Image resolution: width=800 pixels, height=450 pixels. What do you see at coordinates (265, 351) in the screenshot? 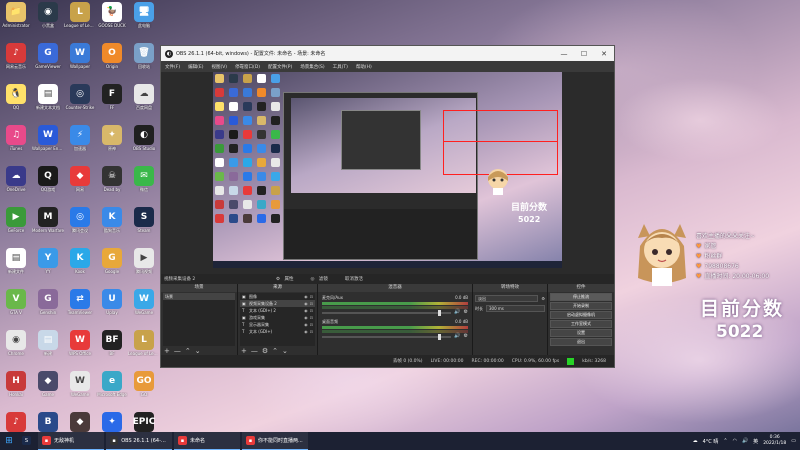
I see `source-settings-icon: ⚙` at bounding box center [265, 351].